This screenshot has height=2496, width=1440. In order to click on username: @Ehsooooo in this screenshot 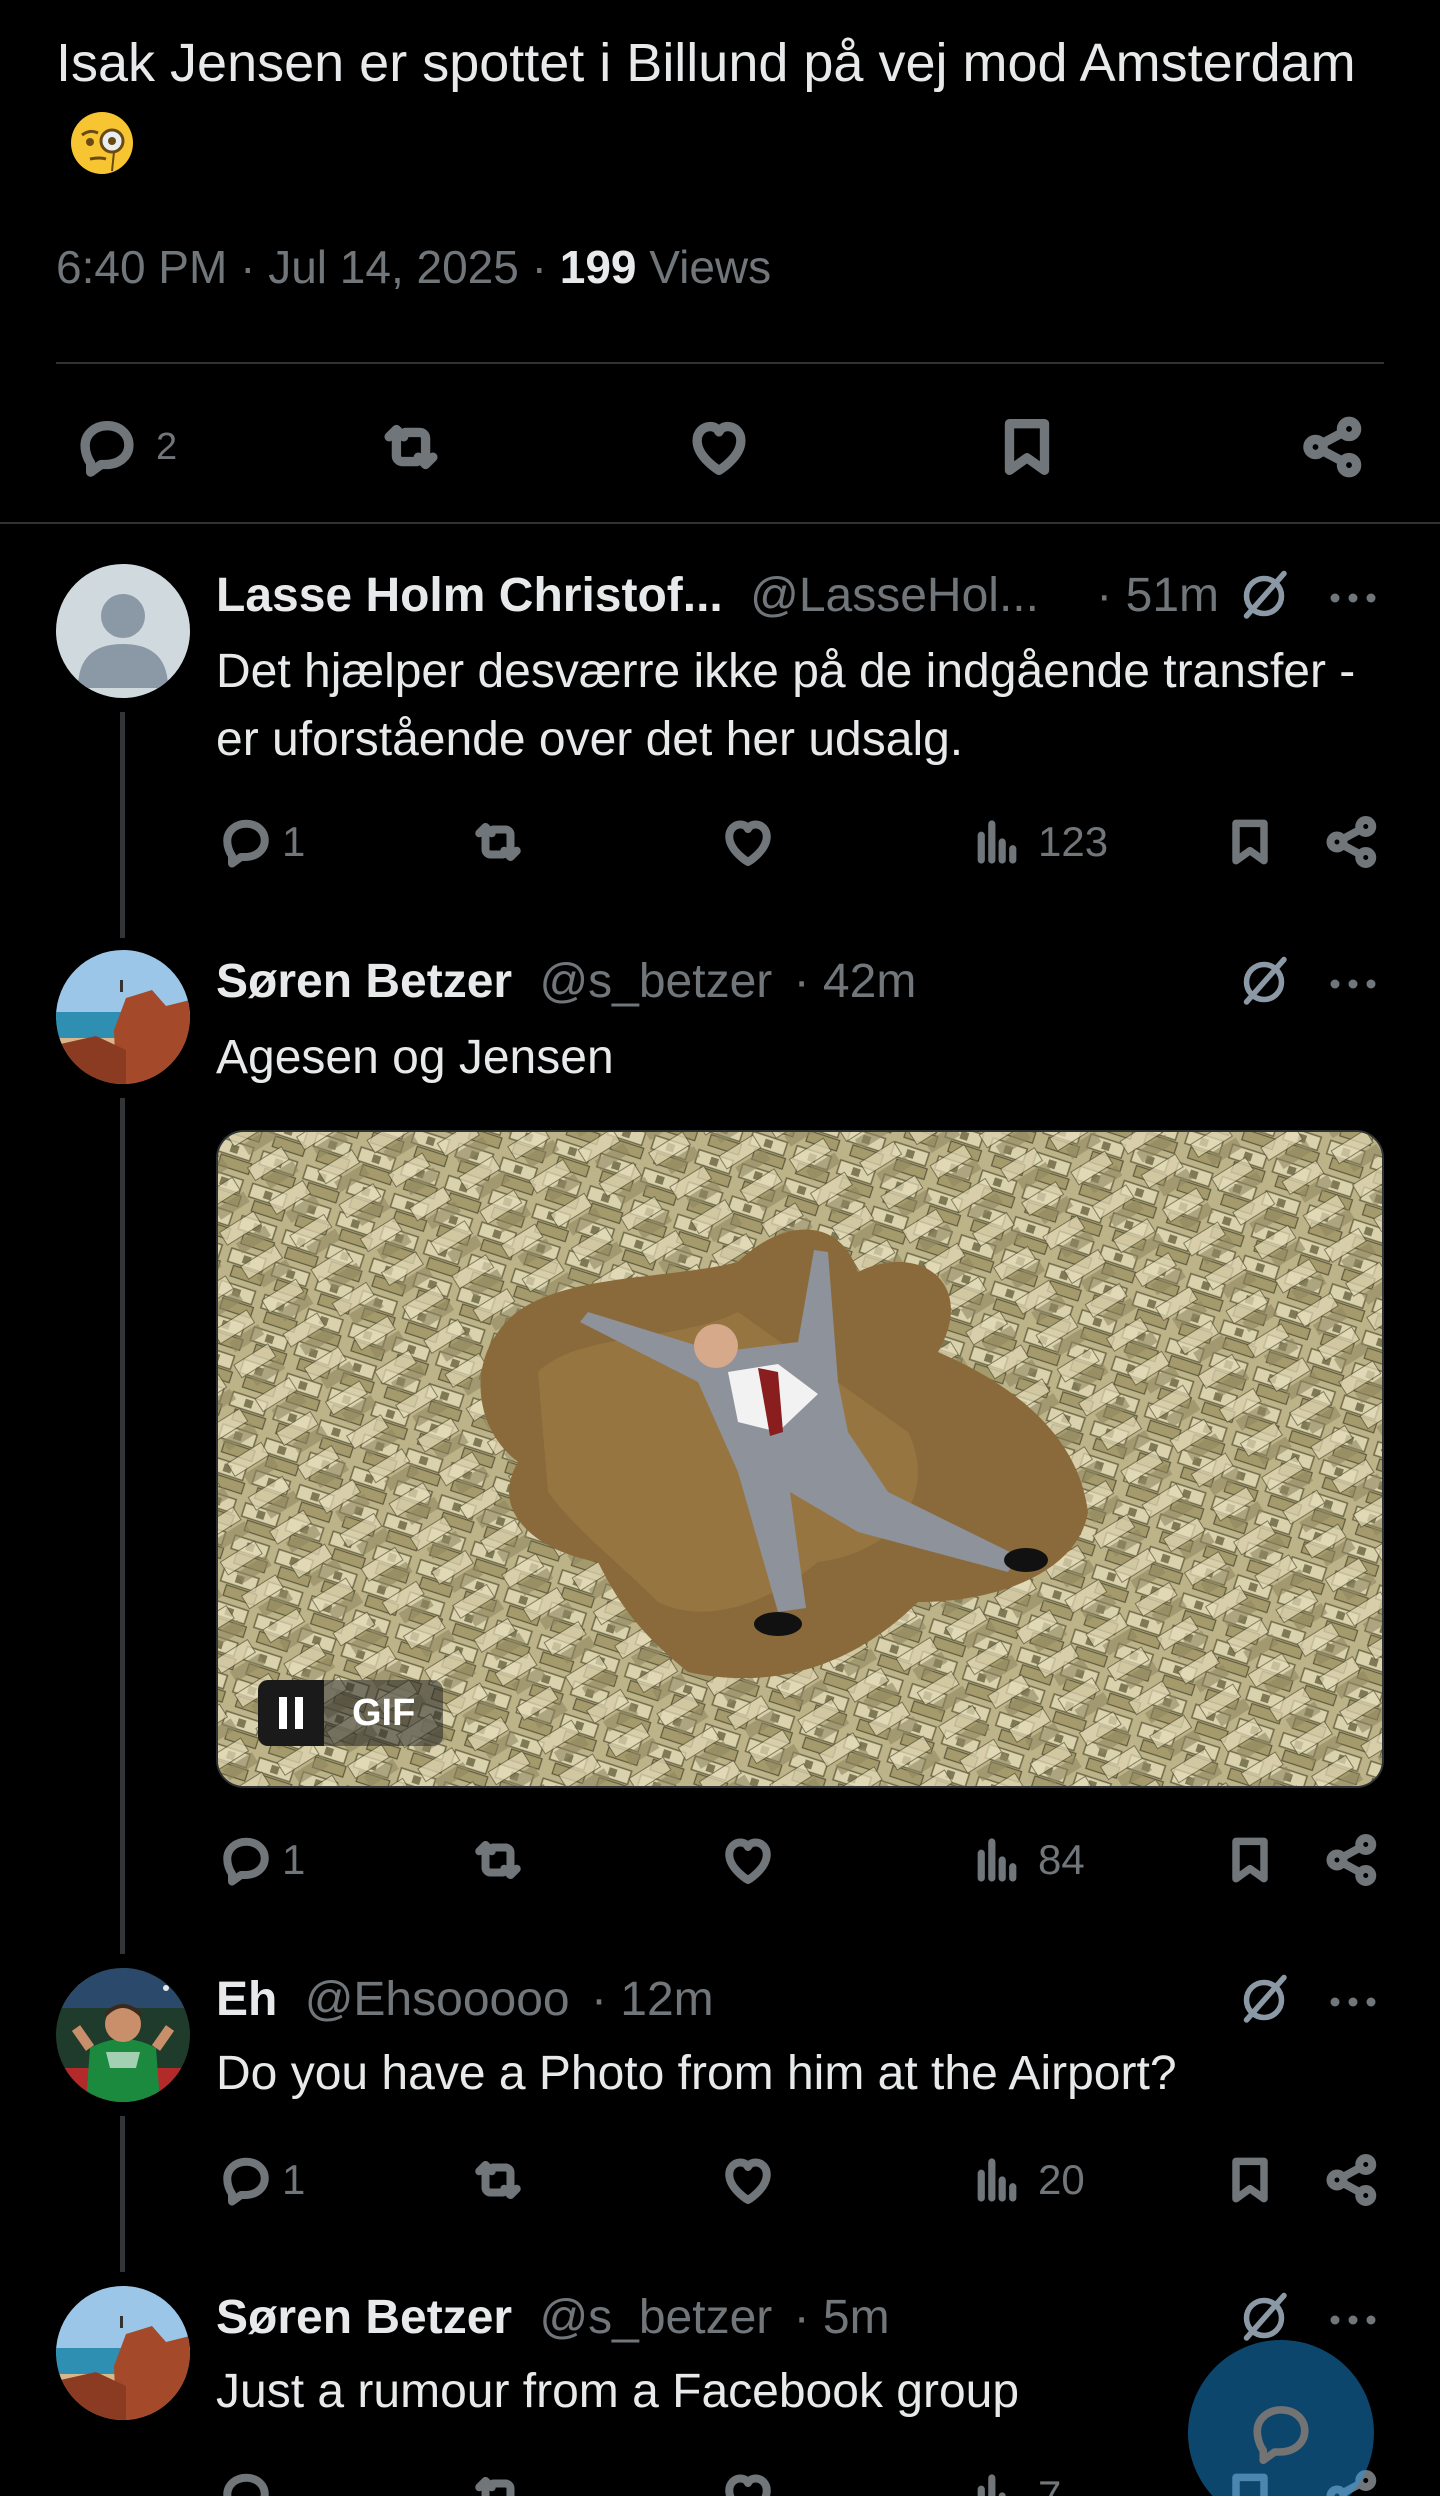, I will do `click(437, 1999)`.